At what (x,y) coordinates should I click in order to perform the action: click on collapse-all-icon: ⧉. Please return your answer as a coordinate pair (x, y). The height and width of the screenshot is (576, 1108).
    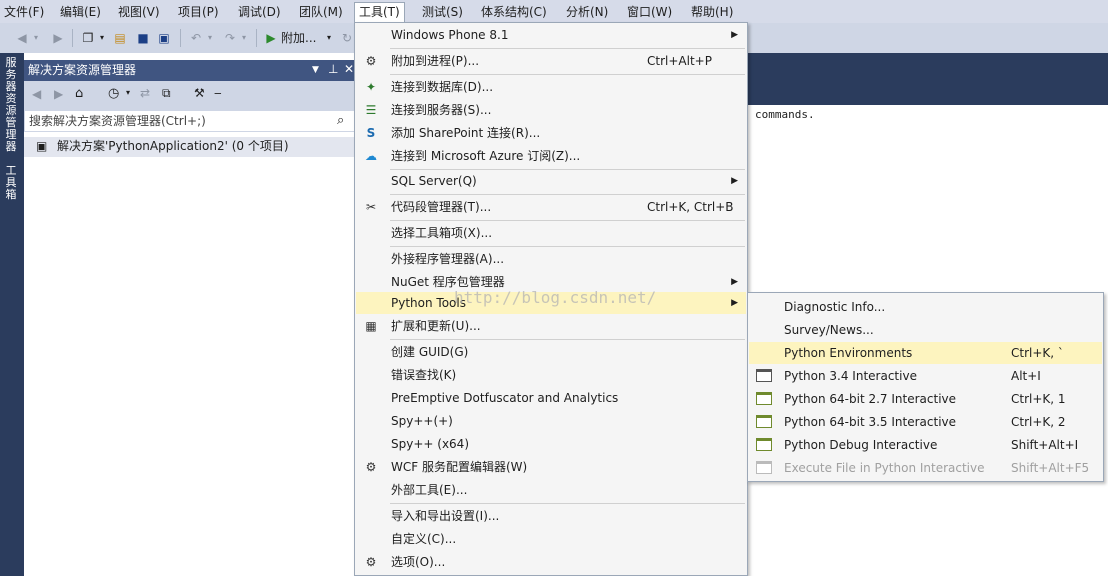
    Looking at the image, I should click on (166, 93).